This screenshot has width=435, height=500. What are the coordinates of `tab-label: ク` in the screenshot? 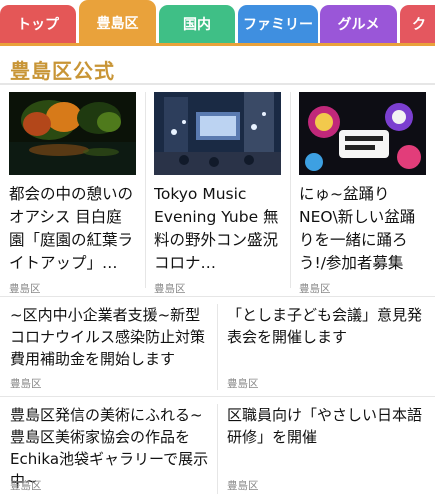 It's located at (419, 25).